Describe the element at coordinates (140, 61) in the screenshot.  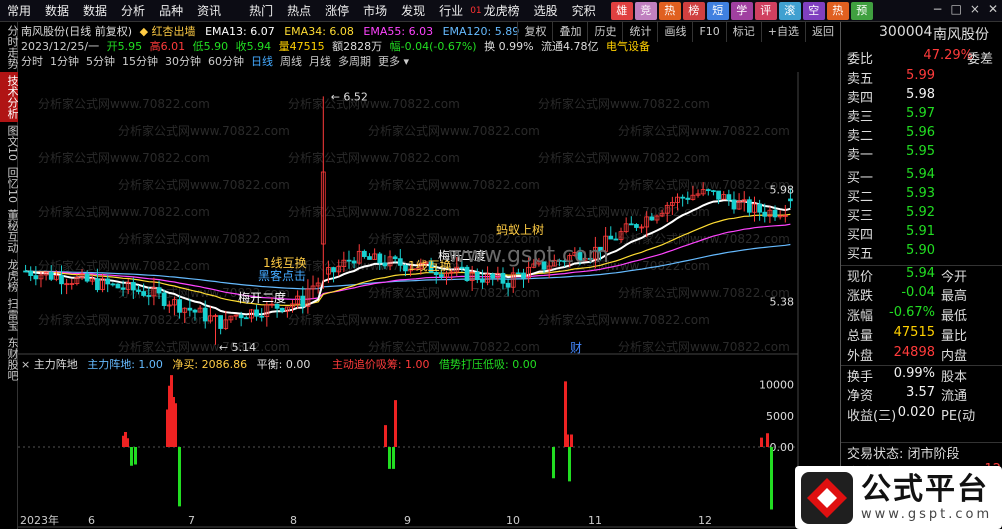
I see `period-tab-3: 15分钟` at that location.